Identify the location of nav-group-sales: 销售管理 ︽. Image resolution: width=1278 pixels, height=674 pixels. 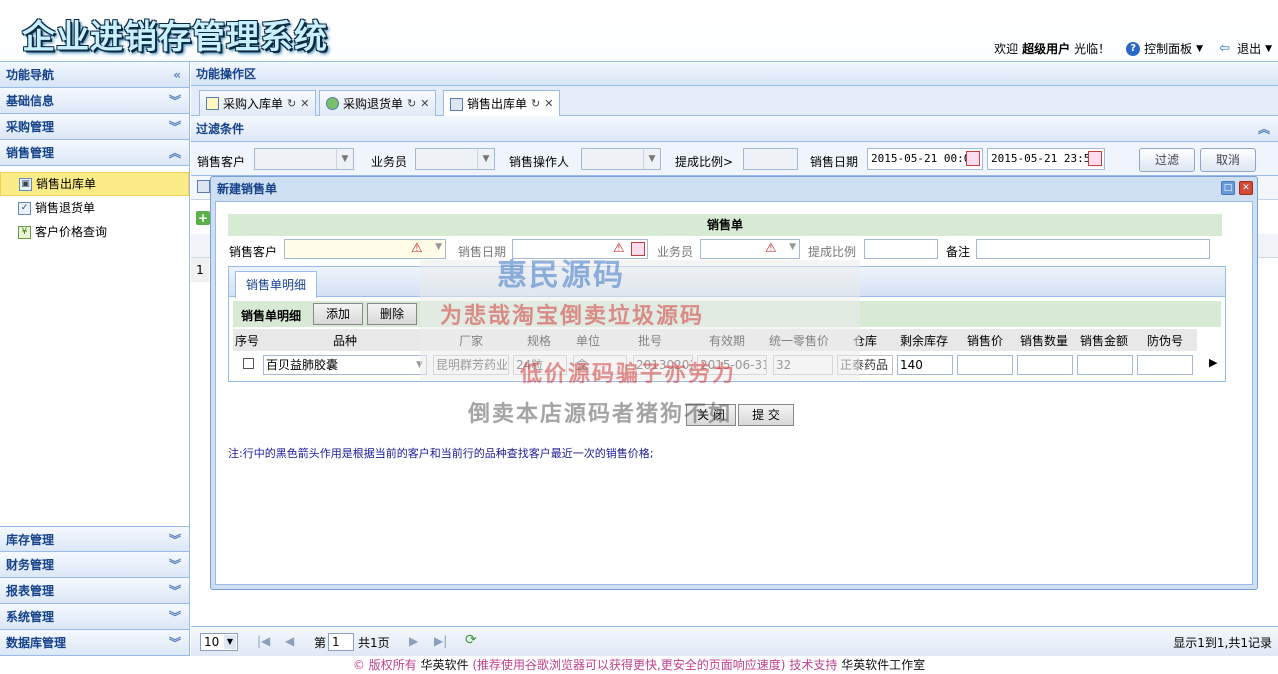
(94, 153).